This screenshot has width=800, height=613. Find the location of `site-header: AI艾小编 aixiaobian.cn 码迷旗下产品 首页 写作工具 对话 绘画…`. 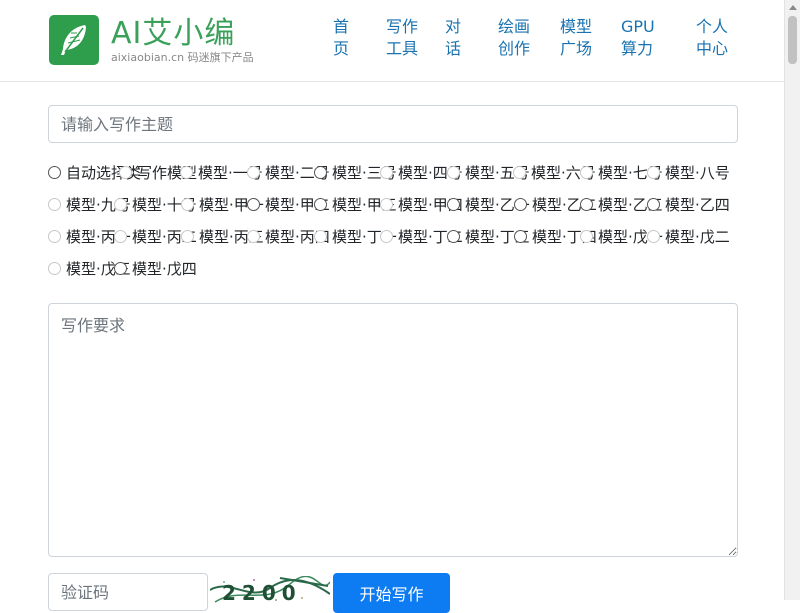

site-header: AI艾小编 aixiaobian.cn 码迷旗下产品 首页 写作工具 对话 绘画… is located at coordinates (392, 41).